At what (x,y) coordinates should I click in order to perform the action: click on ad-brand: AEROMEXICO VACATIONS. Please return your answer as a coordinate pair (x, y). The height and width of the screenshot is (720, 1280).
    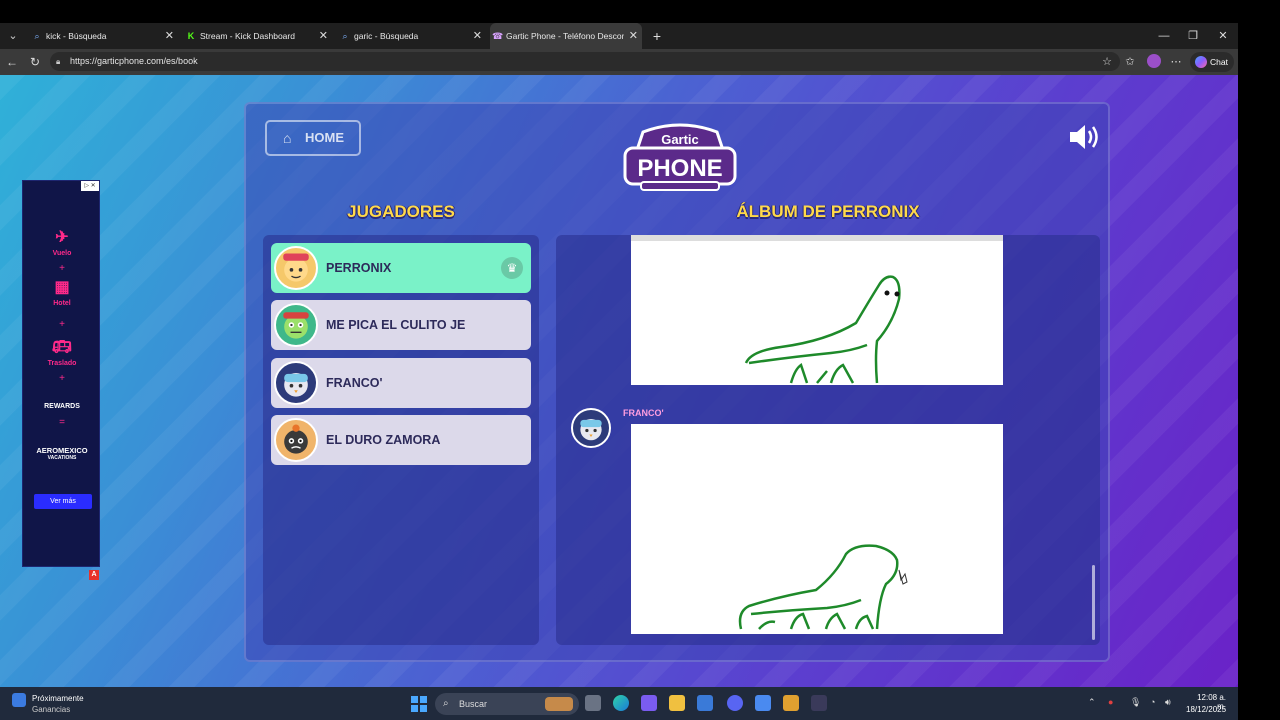
    Looking at the image, I should click on (62, 453).